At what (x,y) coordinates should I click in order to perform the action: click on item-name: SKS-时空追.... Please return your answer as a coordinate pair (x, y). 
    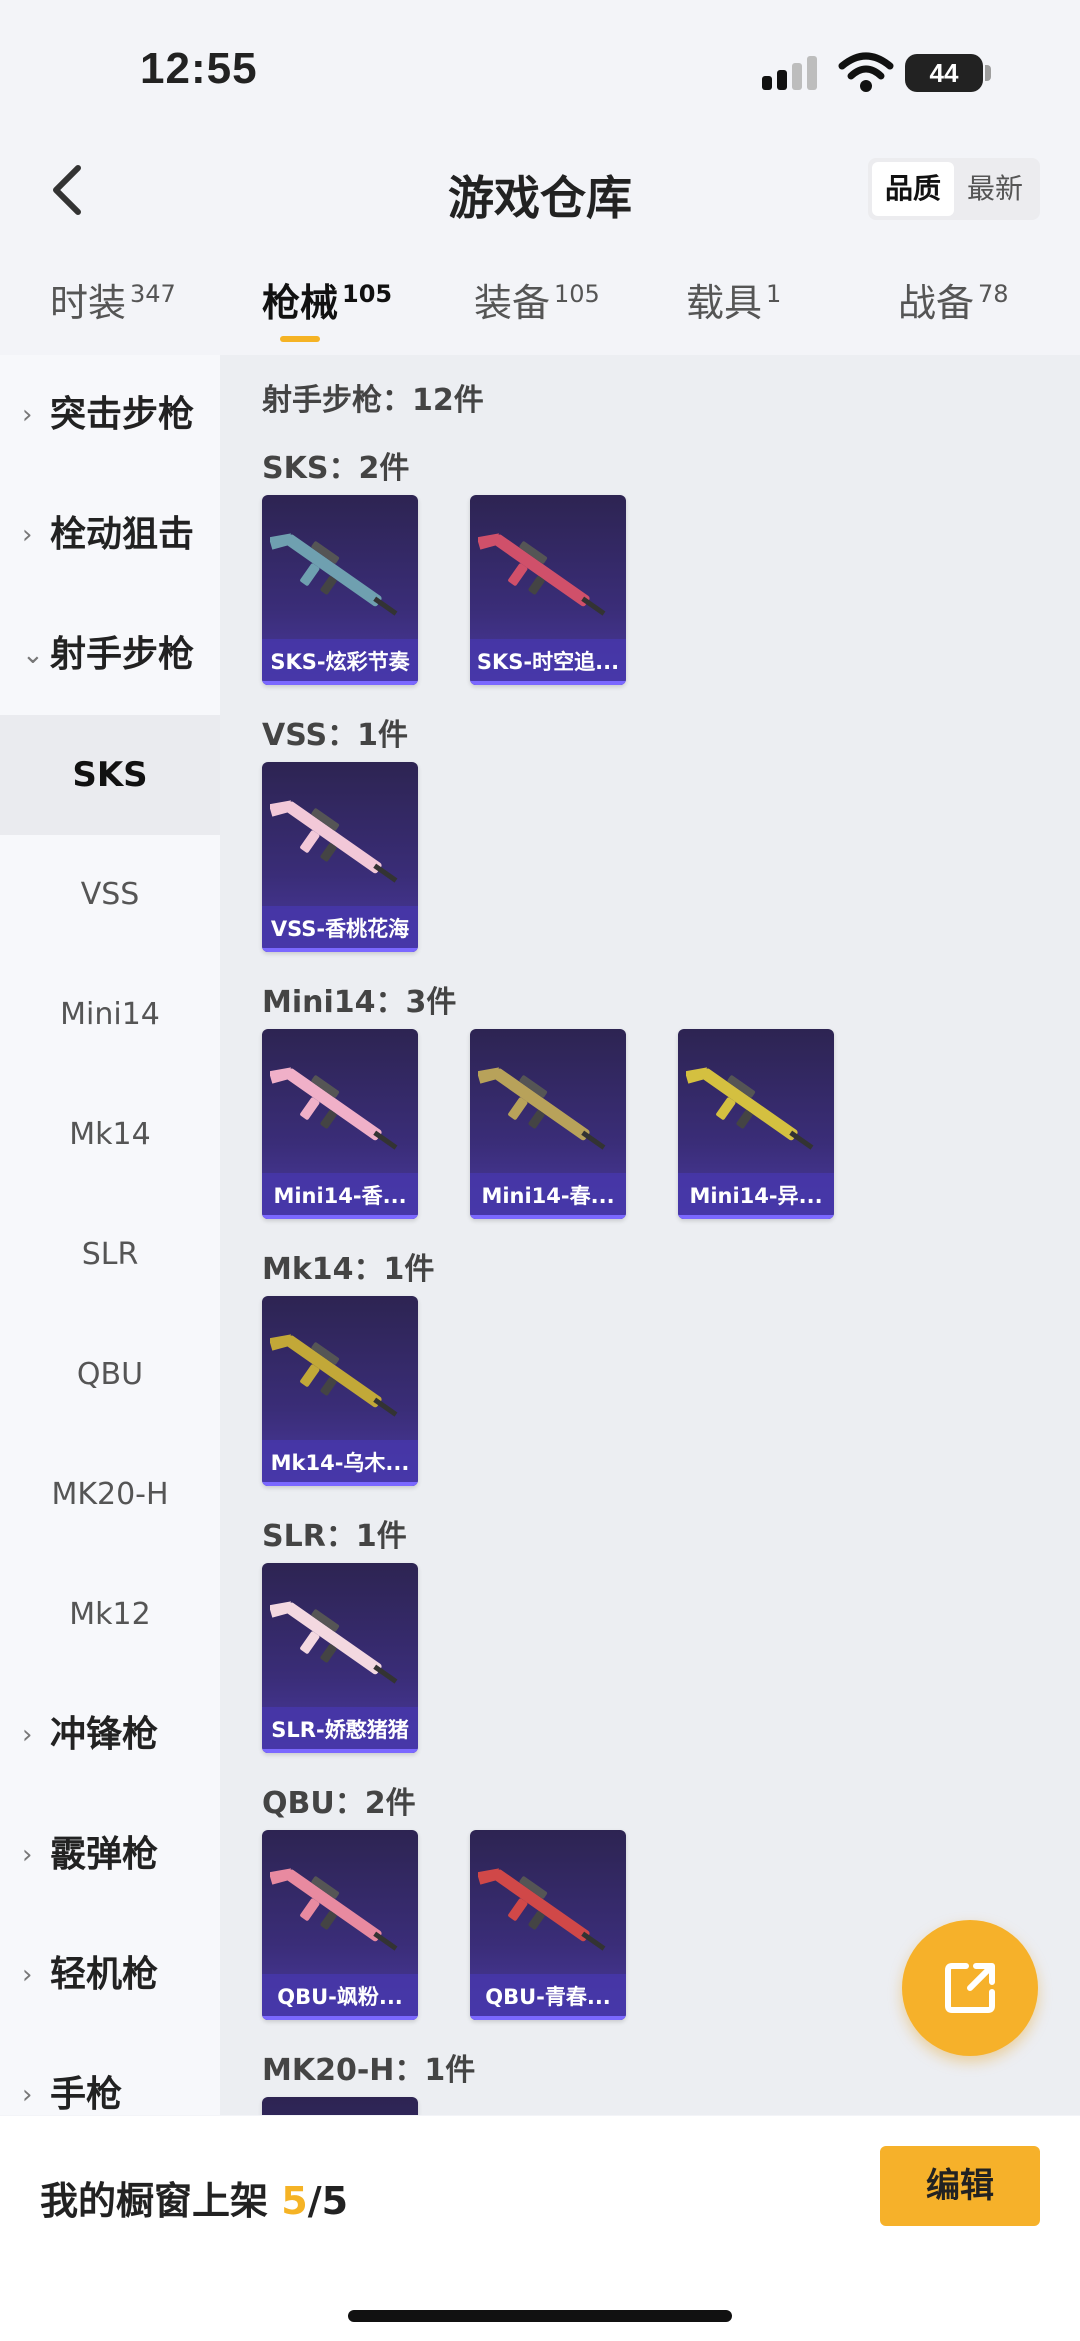
    Looking at the image, I should click on (548, 662).